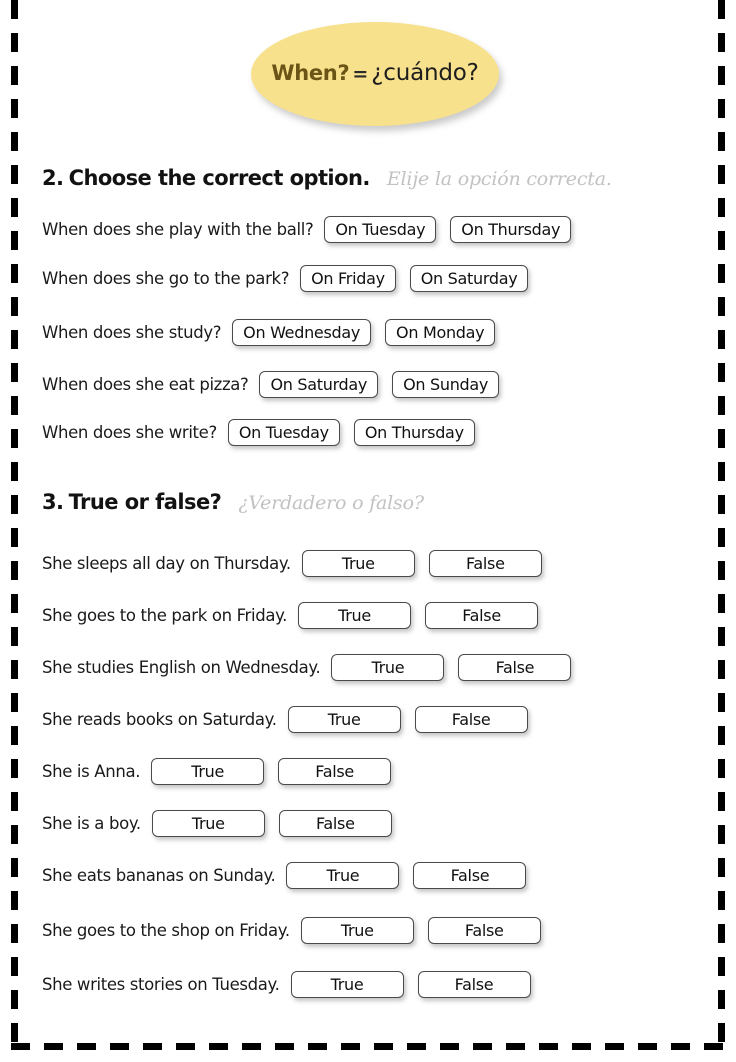  Describe the element at coordinates (165, 615) in the screenshot. I see `statement-text: She goes to the park on Friday.` at that location.